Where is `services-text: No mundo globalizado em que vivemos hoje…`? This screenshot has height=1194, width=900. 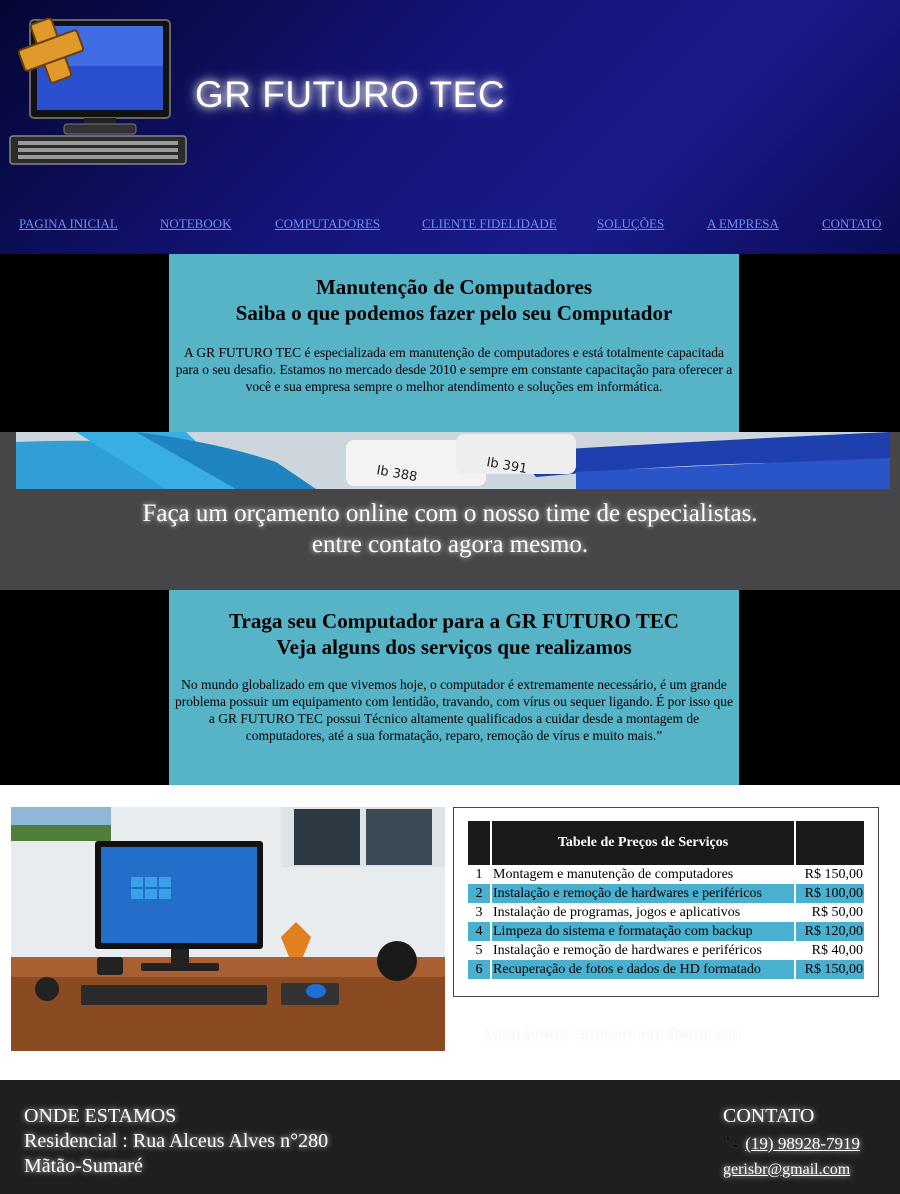 services-text: No mundo globalizado em que vivemos hoje… is located at coordinates (454, 710).